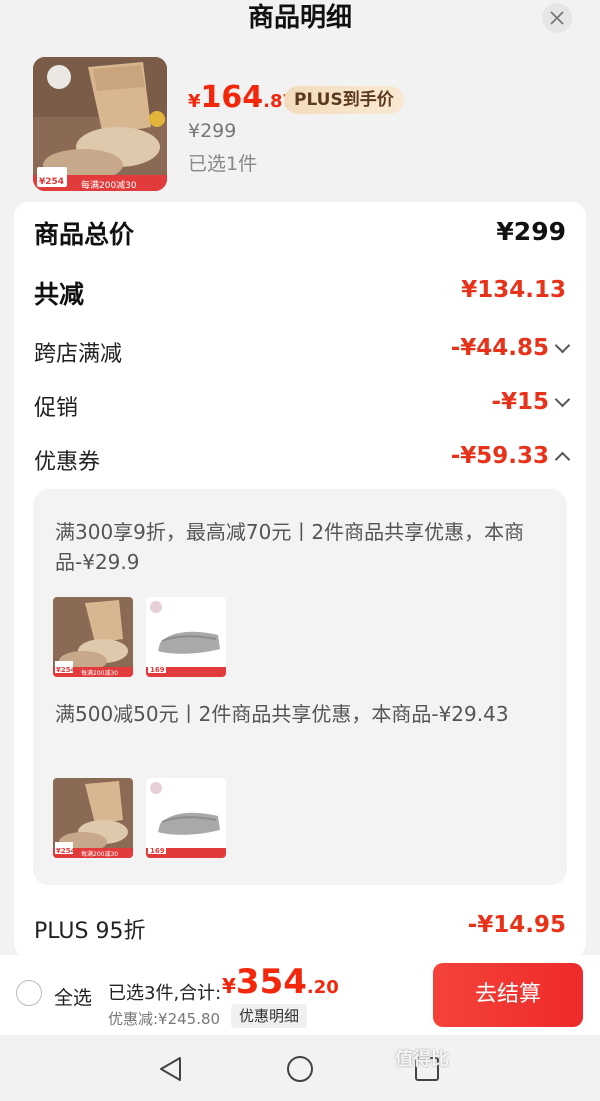  What do you see at coordinates (223, 164) in the screenshot?
I see `selected-count: 已选1件` at bounding box center [223, 164].